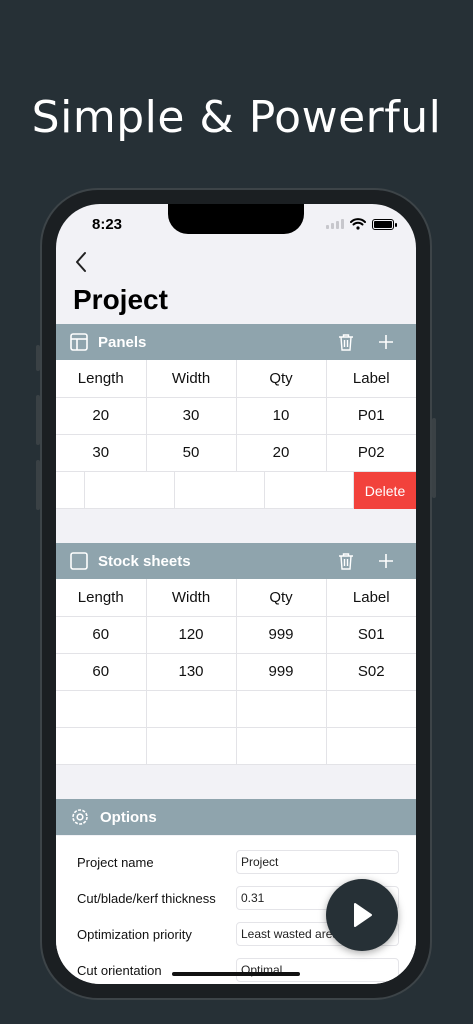 Image resolution: width=473 pixels, height=1024 pixels. I want to click on cell-width: 30, so click(191, 416).